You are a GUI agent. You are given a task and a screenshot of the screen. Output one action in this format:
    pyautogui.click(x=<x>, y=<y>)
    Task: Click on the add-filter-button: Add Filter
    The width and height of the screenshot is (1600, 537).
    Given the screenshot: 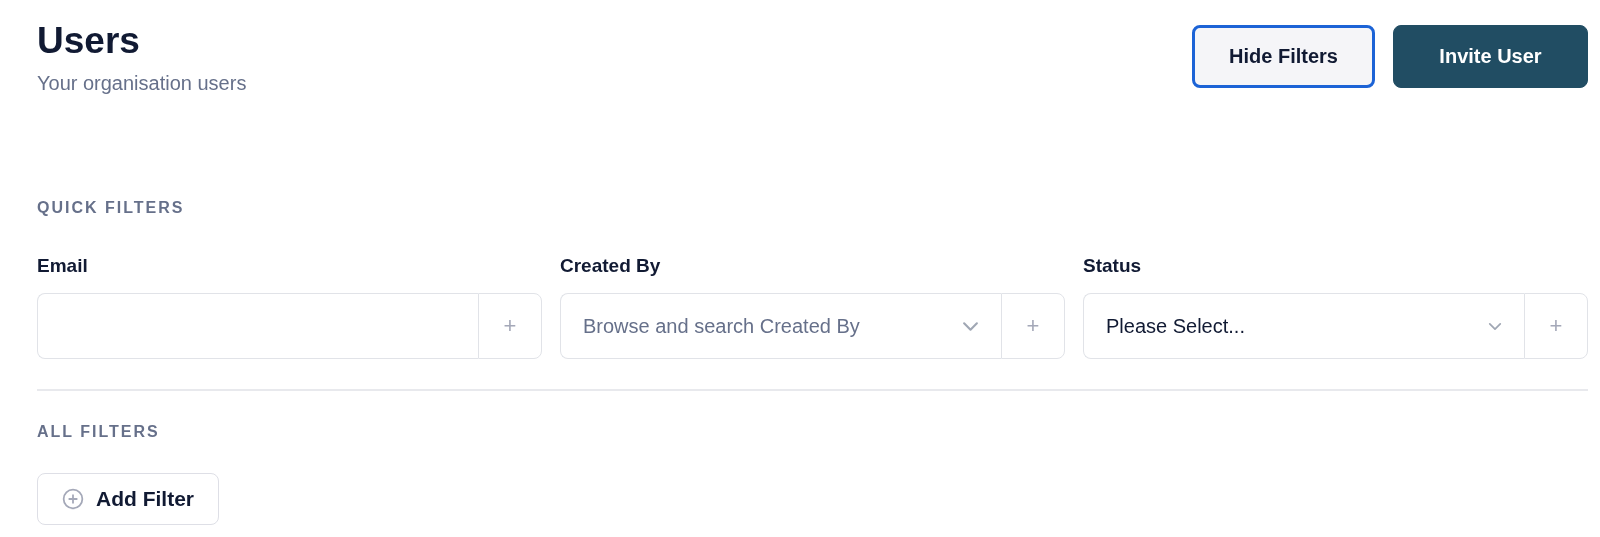 What is the action you would take?
    pyautogui.click(x=128, y=499)
    